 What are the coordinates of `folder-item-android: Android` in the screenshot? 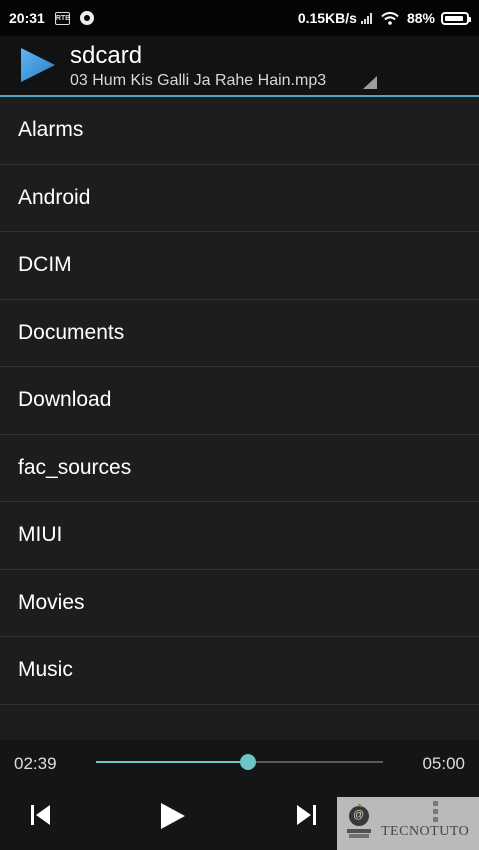 It's located at (239, 198).